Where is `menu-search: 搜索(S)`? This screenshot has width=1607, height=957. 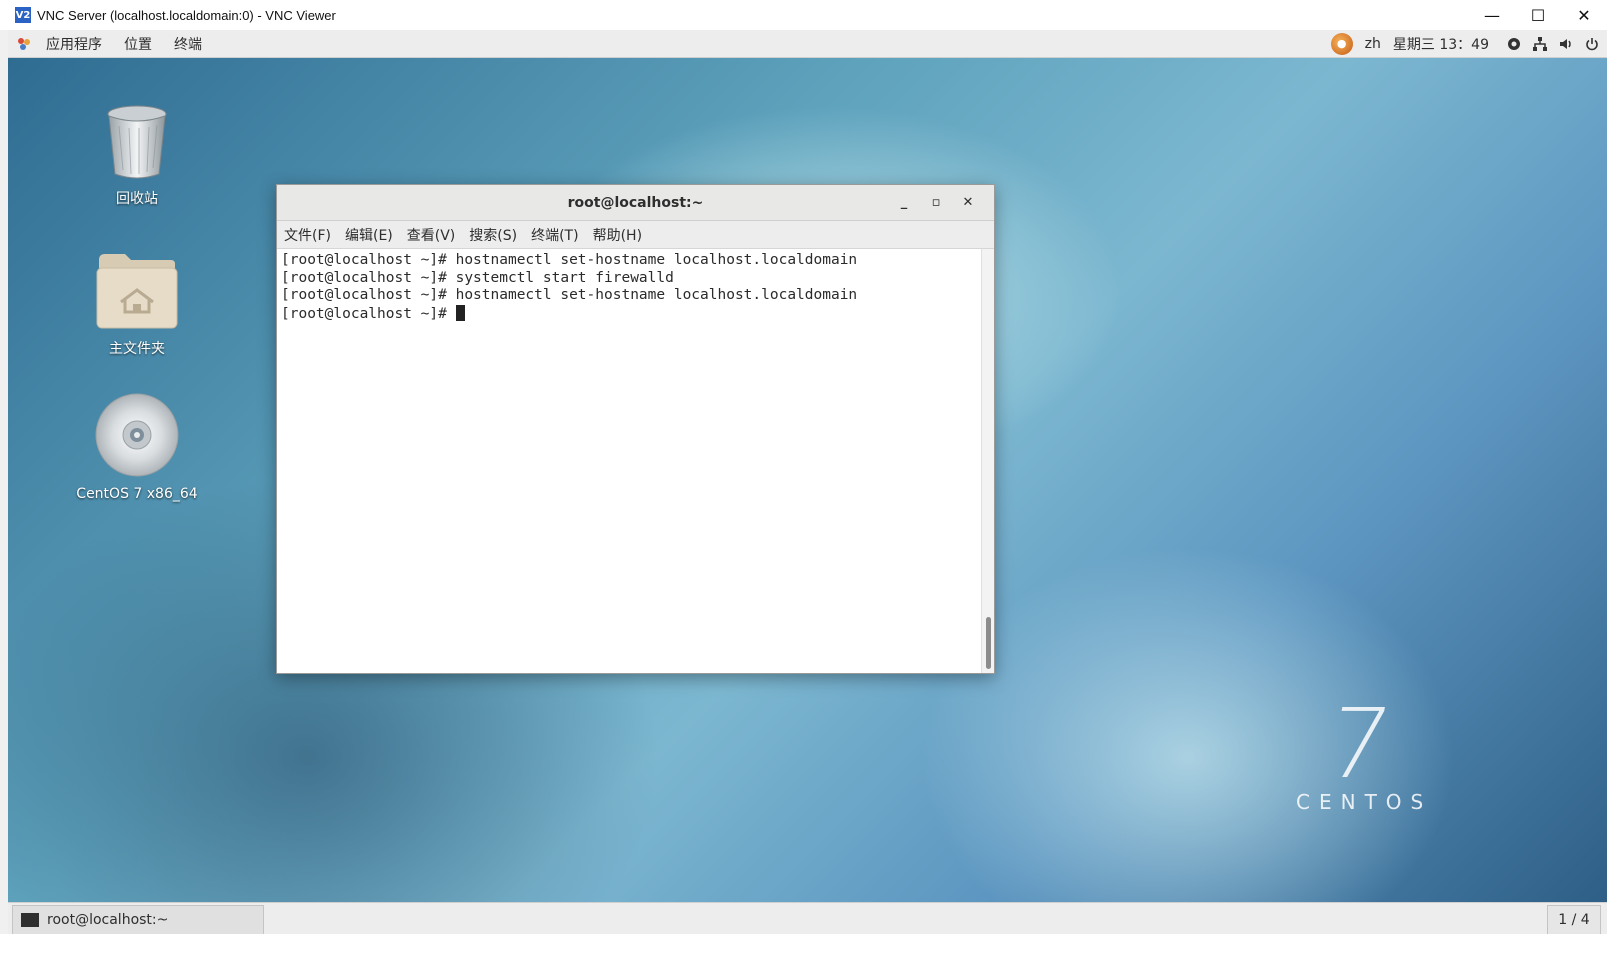 menu-search: 搜索(S) is located at coordinates (493, 235).